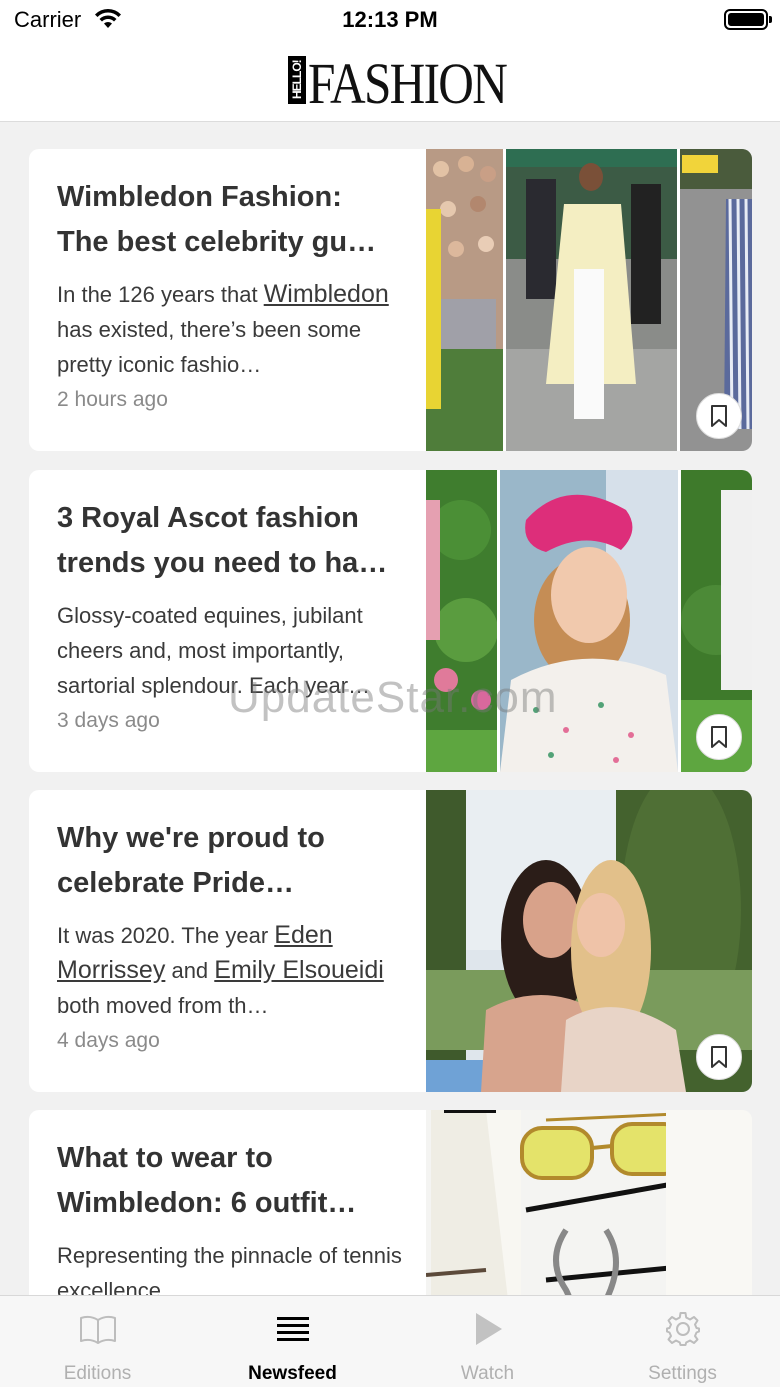 This screenshot has width=780, height=1387. I want to click on article-timestamp: 4 days ago, so click(108, 1040).